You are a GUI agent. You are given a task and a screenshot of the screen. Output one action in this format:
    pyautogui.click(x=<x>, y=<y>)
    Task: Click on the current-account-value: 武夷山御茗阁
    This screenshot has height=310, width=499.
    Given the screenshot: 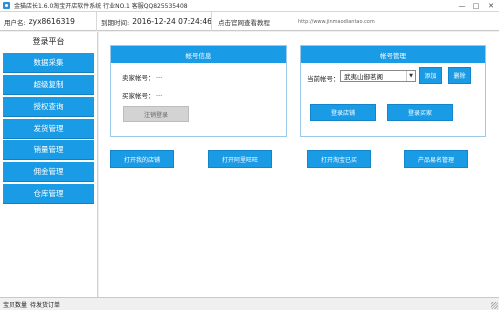 What is the action you would take?
    pyautogui.click(x=363, y=77)
    